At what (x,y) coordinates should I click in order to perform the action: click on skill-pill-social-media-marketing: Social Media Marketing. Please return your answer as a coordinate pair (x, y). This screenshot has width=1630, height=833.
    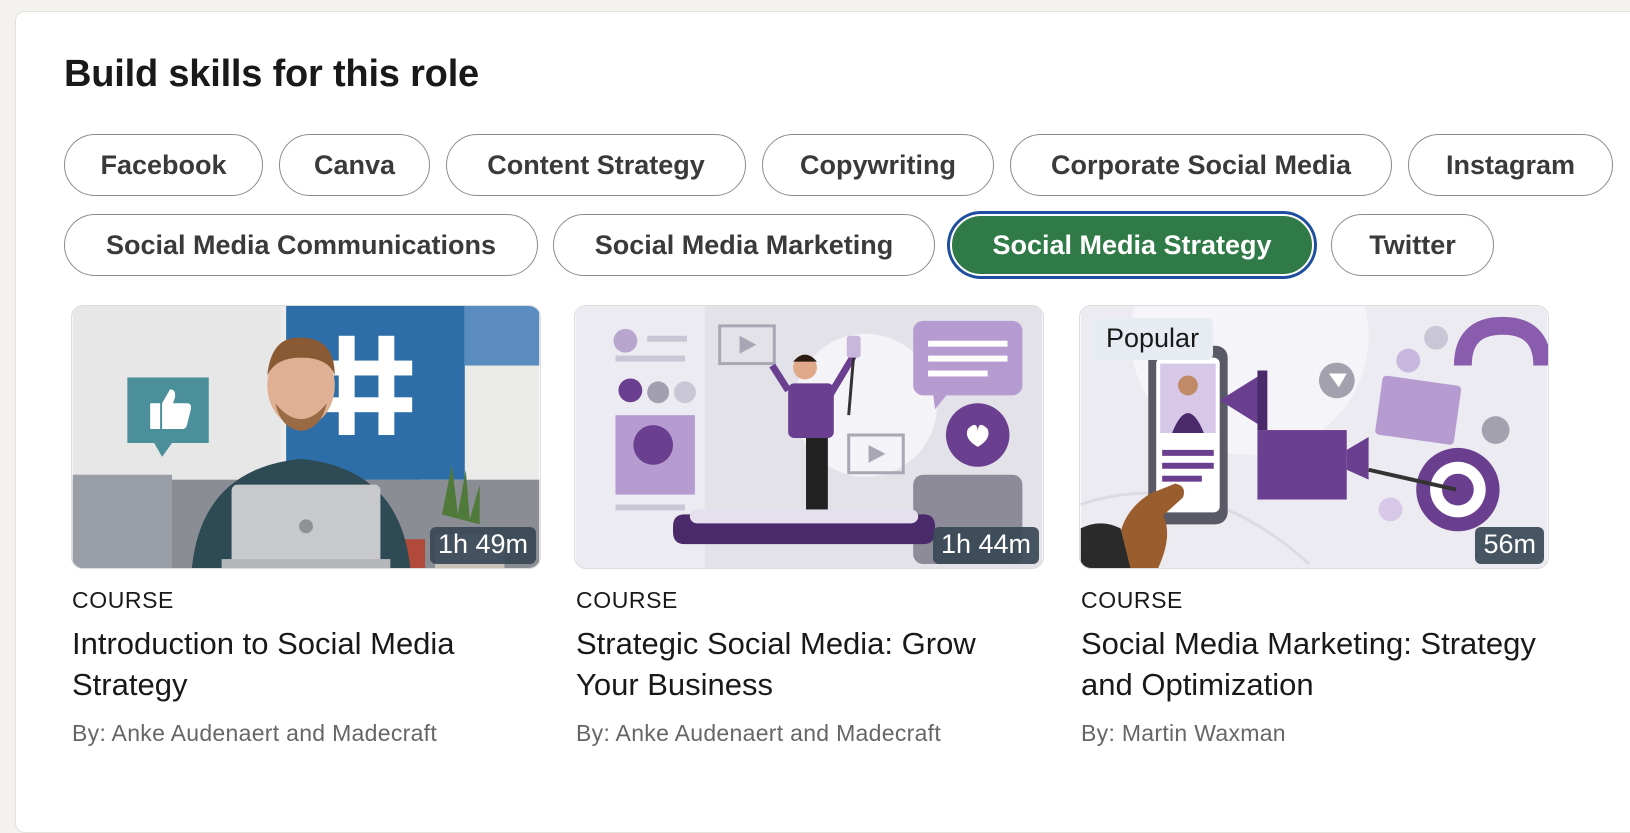
    Looking at the image, I should click on (744, 245).